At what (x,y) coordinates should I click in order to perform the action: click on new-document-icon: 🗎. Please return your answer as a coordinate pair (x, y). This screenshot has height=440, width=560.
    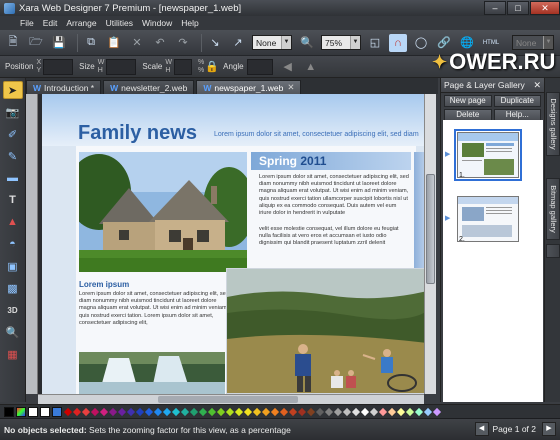
    Looking at the image, I should click on (13, 43).